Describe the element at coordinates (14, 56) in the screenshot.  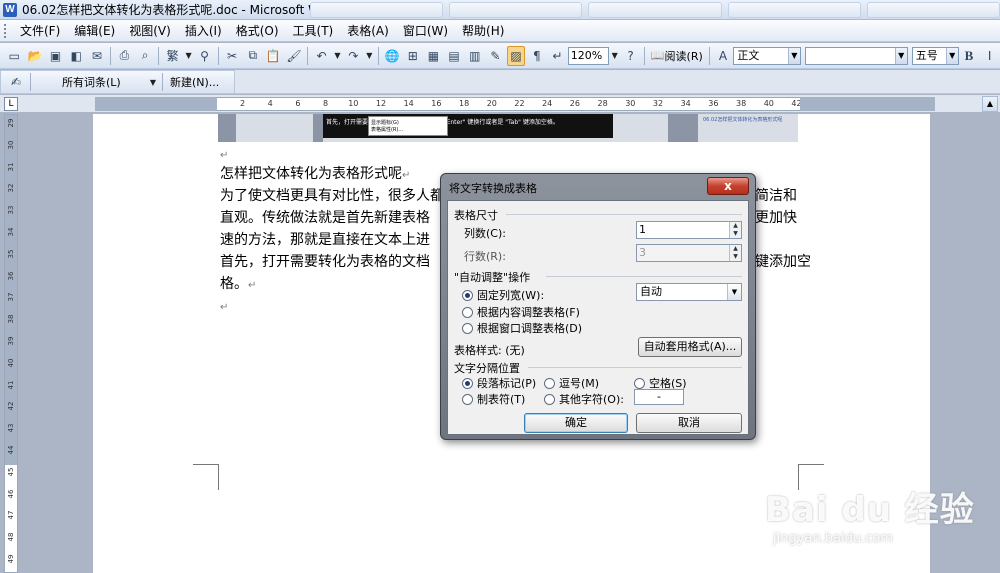
I see `new-doc-icon: ▭` at that location.